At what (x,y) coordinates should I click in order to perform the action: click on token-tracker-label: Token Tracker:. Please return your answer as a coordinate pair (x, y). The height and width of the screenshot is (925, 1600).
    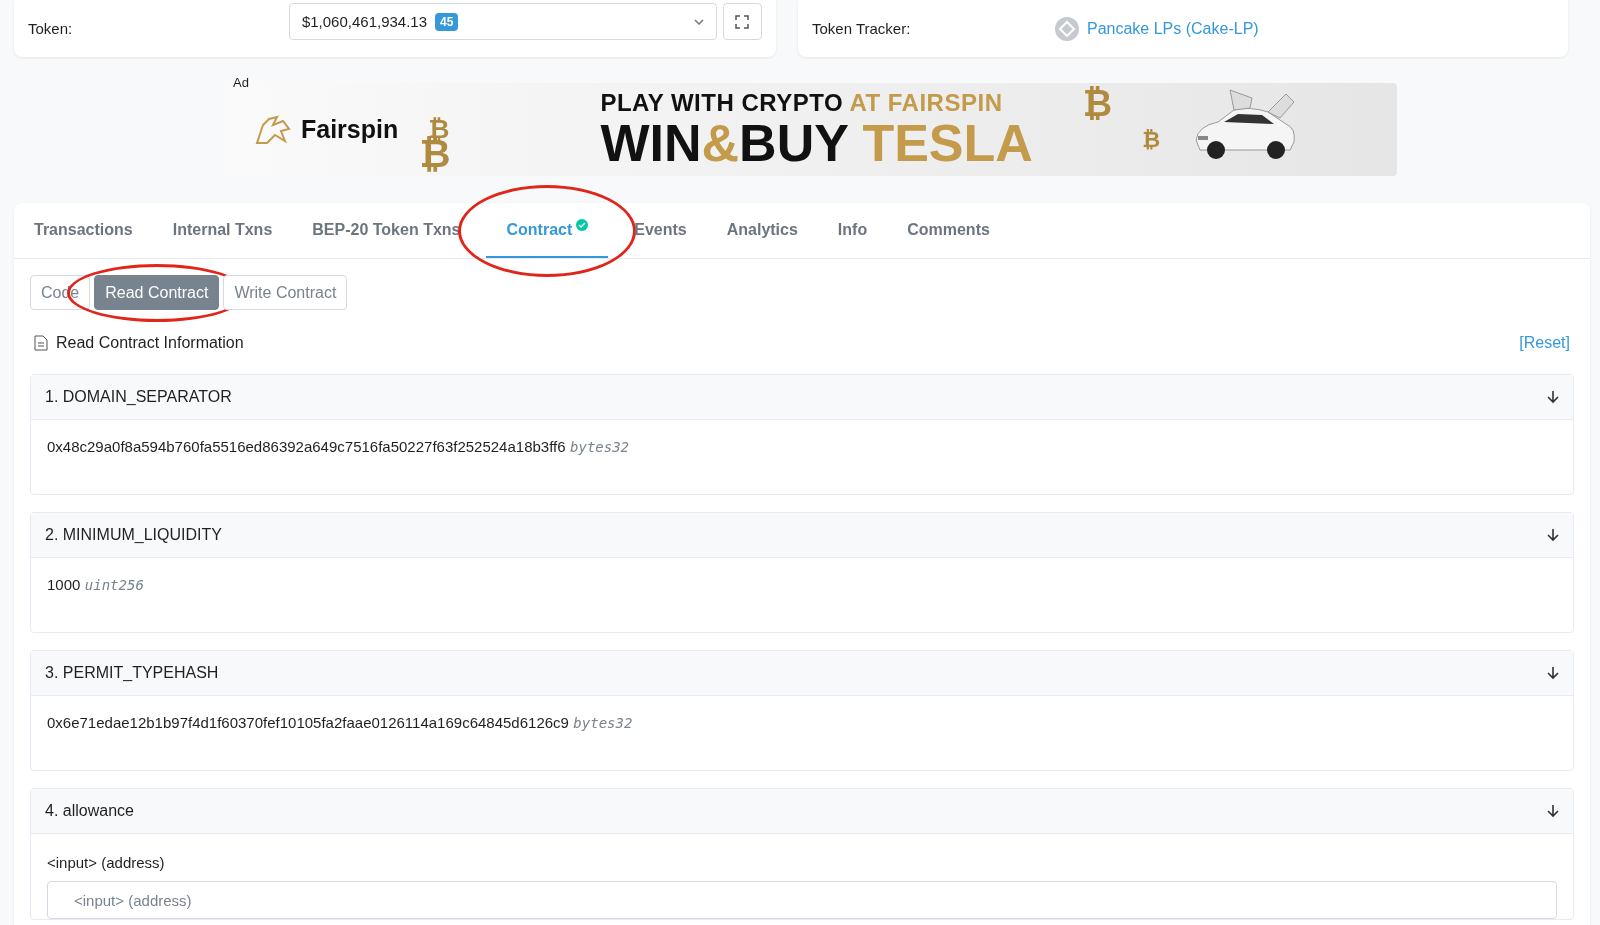
    Looking at the image, I should click on (862, 28).